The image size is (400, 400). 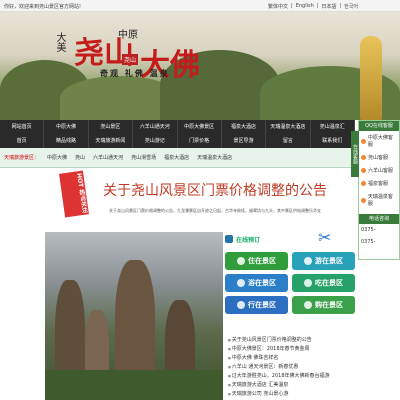 What do you see at coordinates (244, 141) in the screenshot?
I see `nav-item: 景区导游` at bounding box center [244, 141].